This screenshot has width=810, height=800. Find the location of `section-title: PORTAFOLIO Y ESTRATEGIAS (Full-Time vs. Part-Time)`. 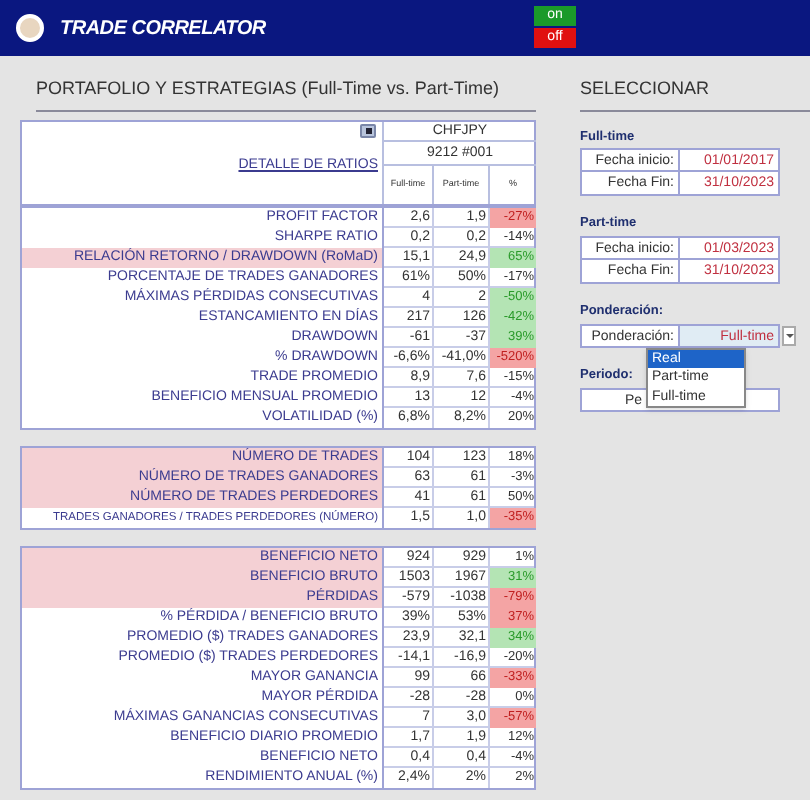

section-title: PORTAFOLIO Y ESTRATEGIAS (Full-Time vs. Part-Time) is located at coordinates (269, 89).